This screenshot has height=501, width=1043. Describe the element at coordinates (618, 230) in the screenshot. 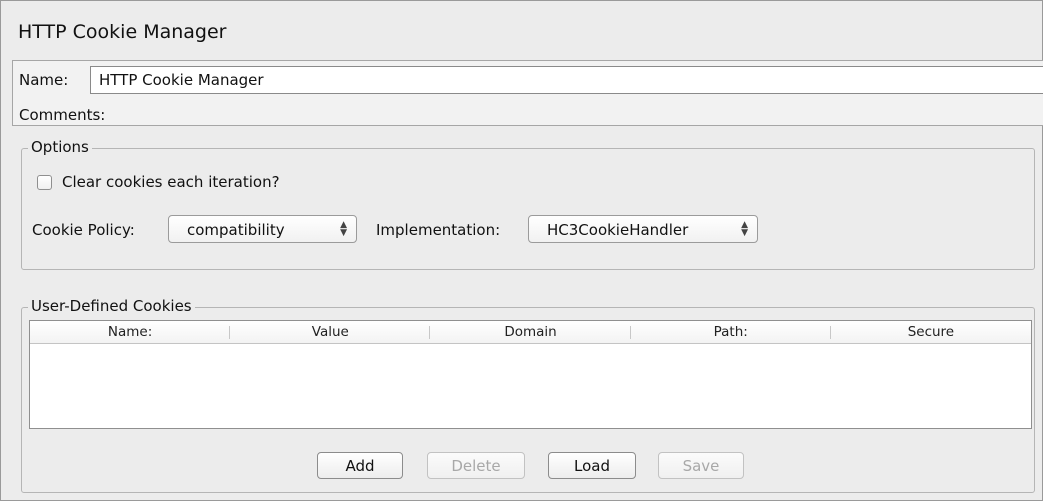

I see `implementation-value: HC3CookieHandler` at that location.